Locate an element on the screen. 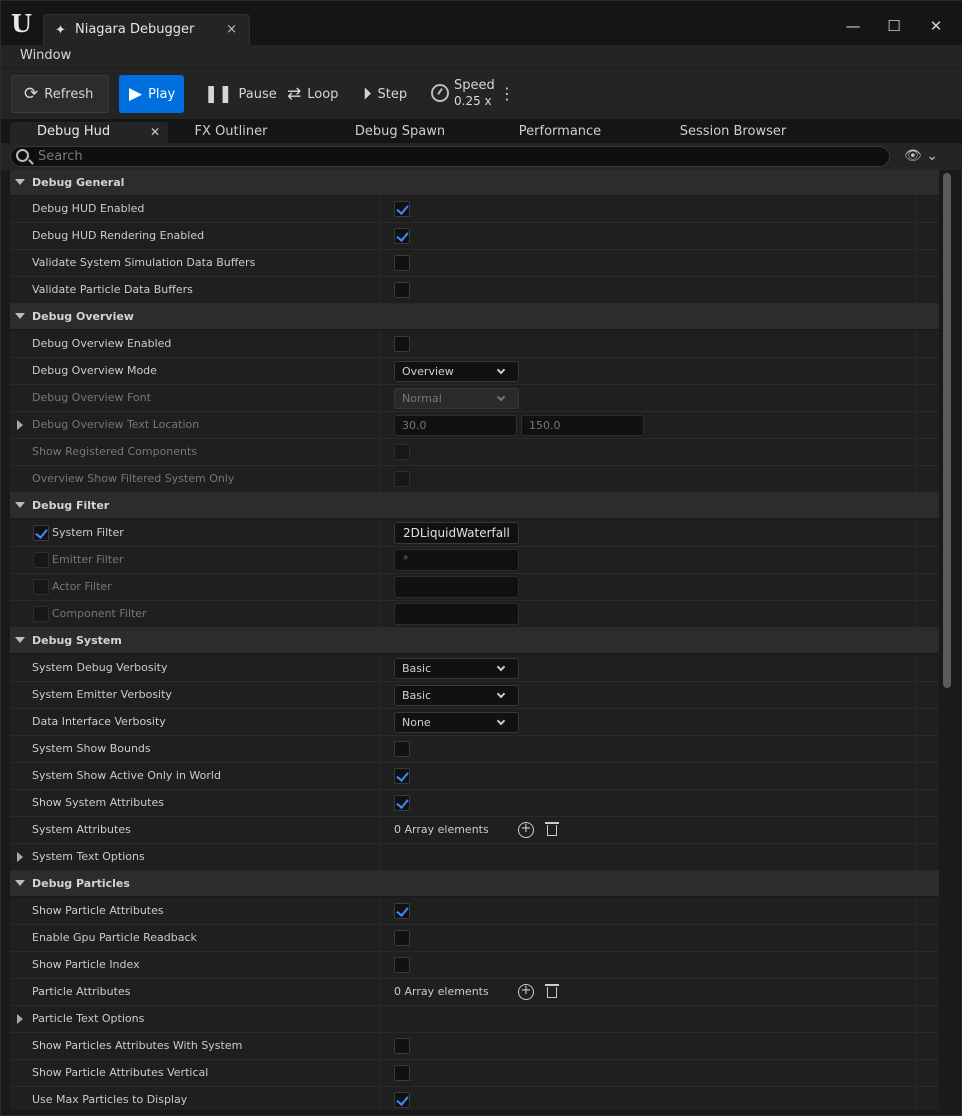 This screenshot has width=962, height=1116. speed-label: Speed is located at coordinates (474, 85).